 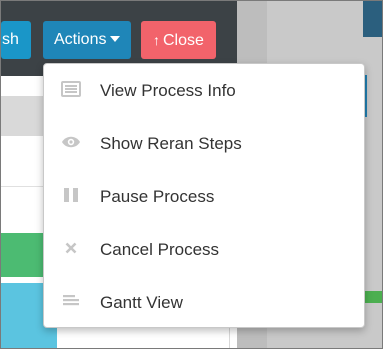 What do you see at coordinates (10, 39) in the screenshot?
I see `refresh-button-label: sh` at bounding box center [10, 39].